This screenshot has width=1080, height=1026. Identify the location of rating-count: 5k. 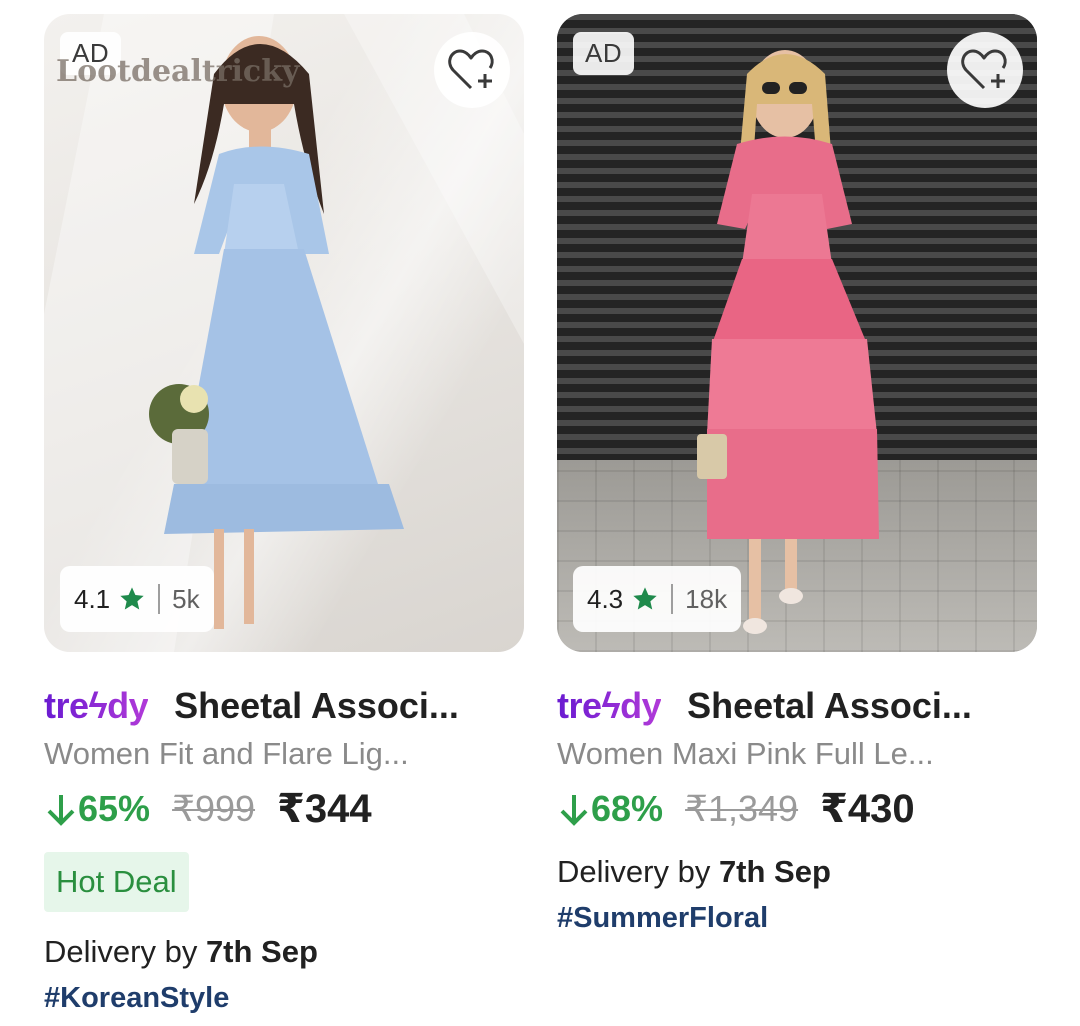
(186, 598).